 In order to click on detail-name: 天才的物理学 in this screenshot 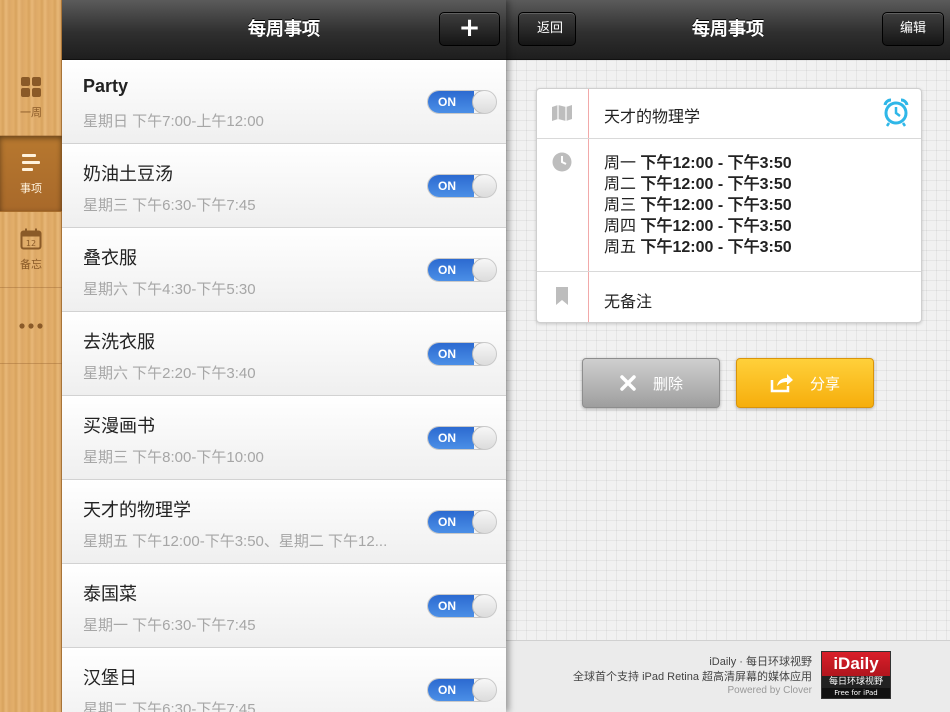, I will do `click(652, 117)`.